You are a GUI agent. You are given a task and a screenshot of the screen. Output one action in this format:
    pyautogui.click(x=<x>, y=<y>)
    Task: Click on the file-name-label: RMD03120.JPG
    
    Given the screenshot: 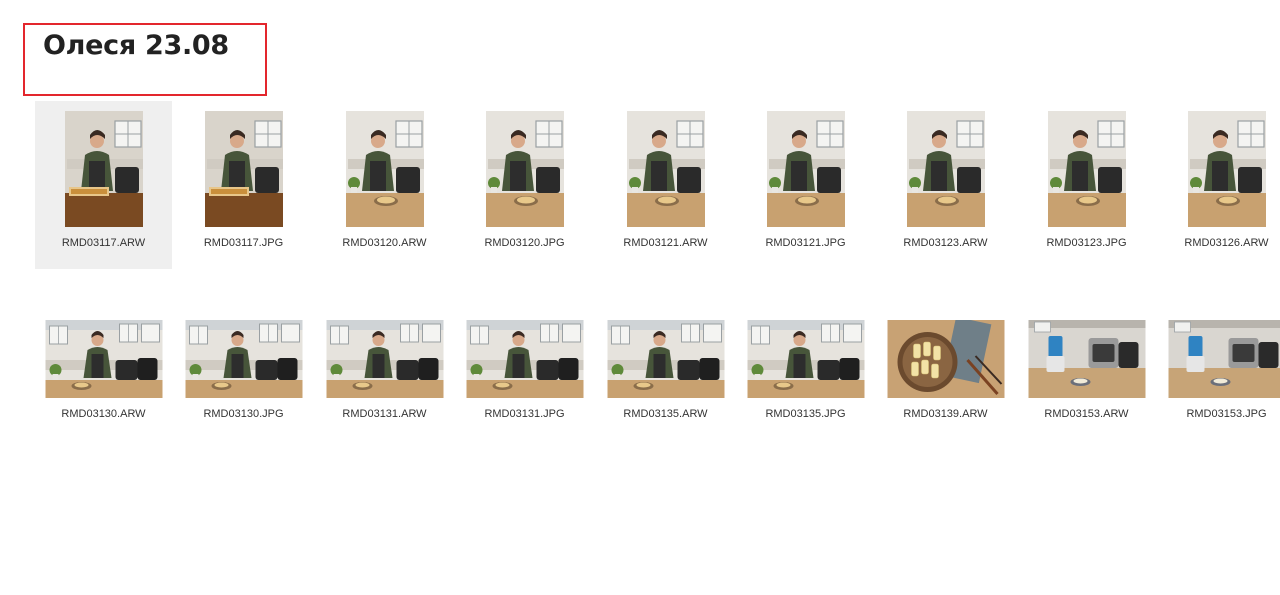 What is the action you would take?
    pyautogui.click(x=524, y=243)
    